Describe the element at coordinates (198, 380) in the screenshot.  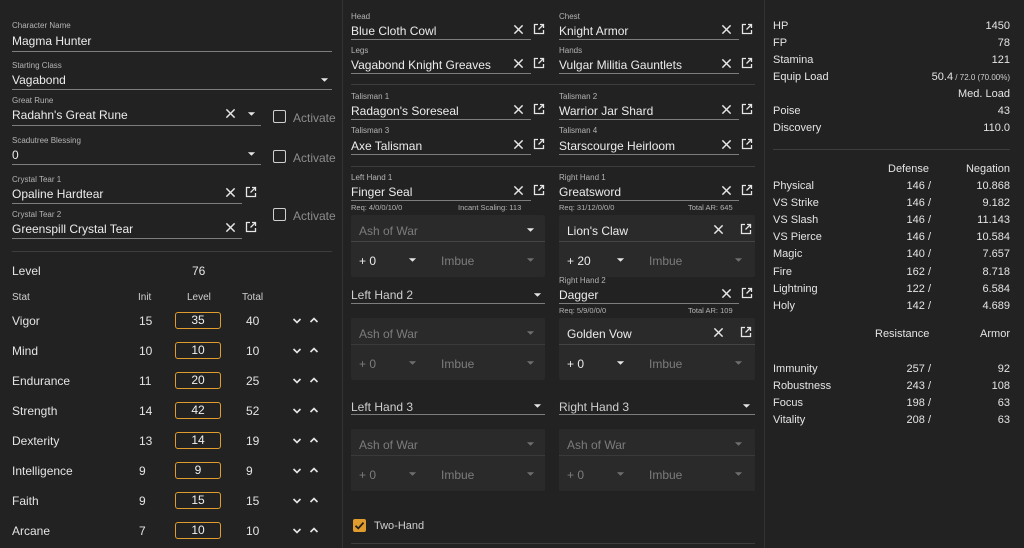
I see `stat-level-input: 20` at that location.